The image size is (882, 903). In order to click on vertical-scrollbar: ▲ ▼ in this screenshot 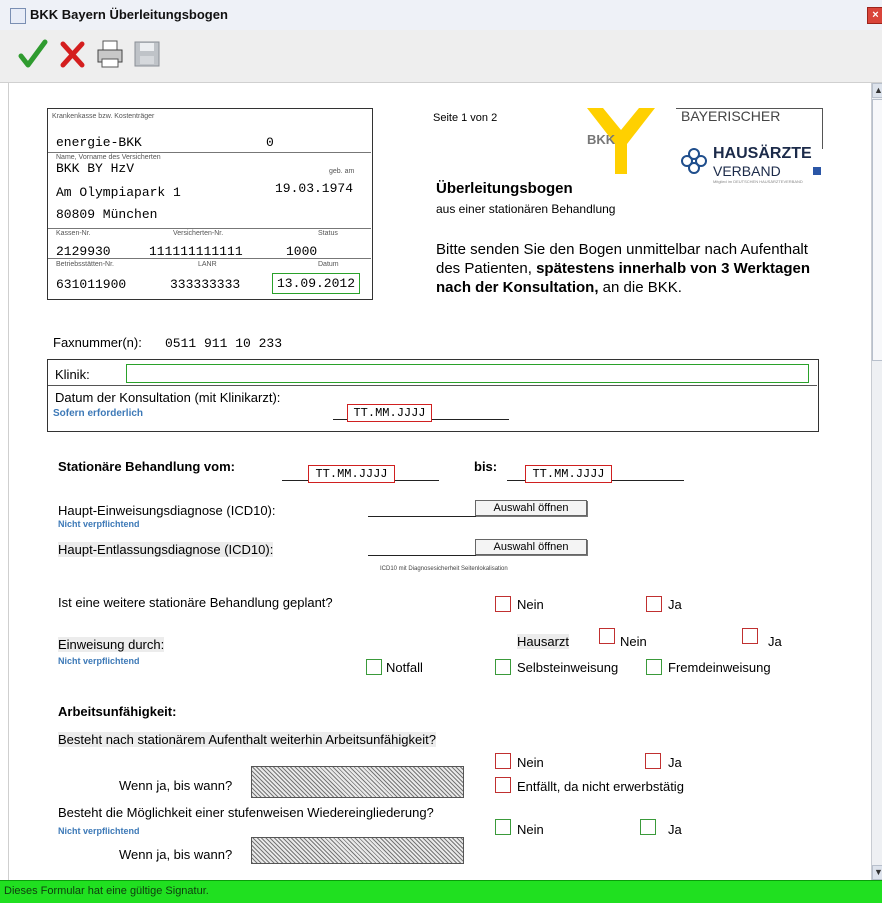, I will do `click(876, 481)`.